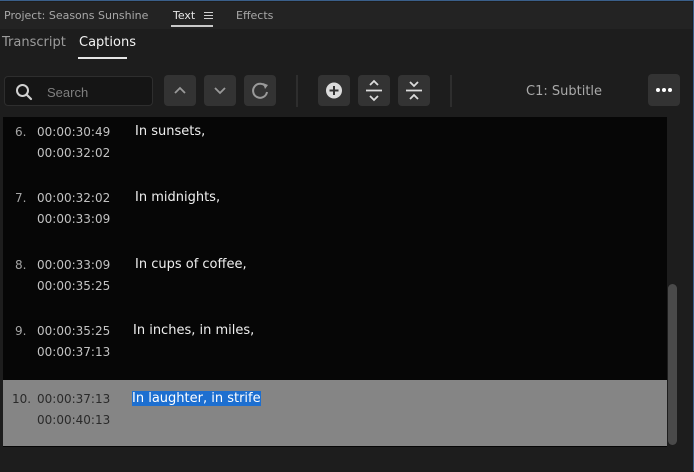 Image resolution: width=694 pixels, height=472 pixels. Describe the element at coordinates (21, 198) in the screenshot. I see `caption-index: 7.` at that location.